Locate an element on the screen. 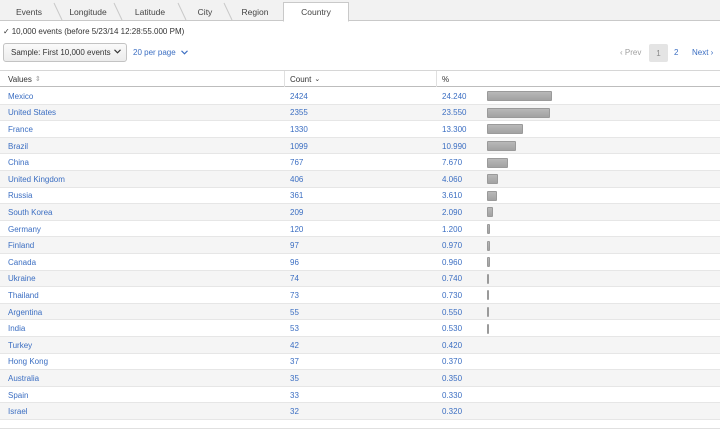 The width and height of the screenshot is (720, 438). value-link: India is located at coordinates (16, 328).